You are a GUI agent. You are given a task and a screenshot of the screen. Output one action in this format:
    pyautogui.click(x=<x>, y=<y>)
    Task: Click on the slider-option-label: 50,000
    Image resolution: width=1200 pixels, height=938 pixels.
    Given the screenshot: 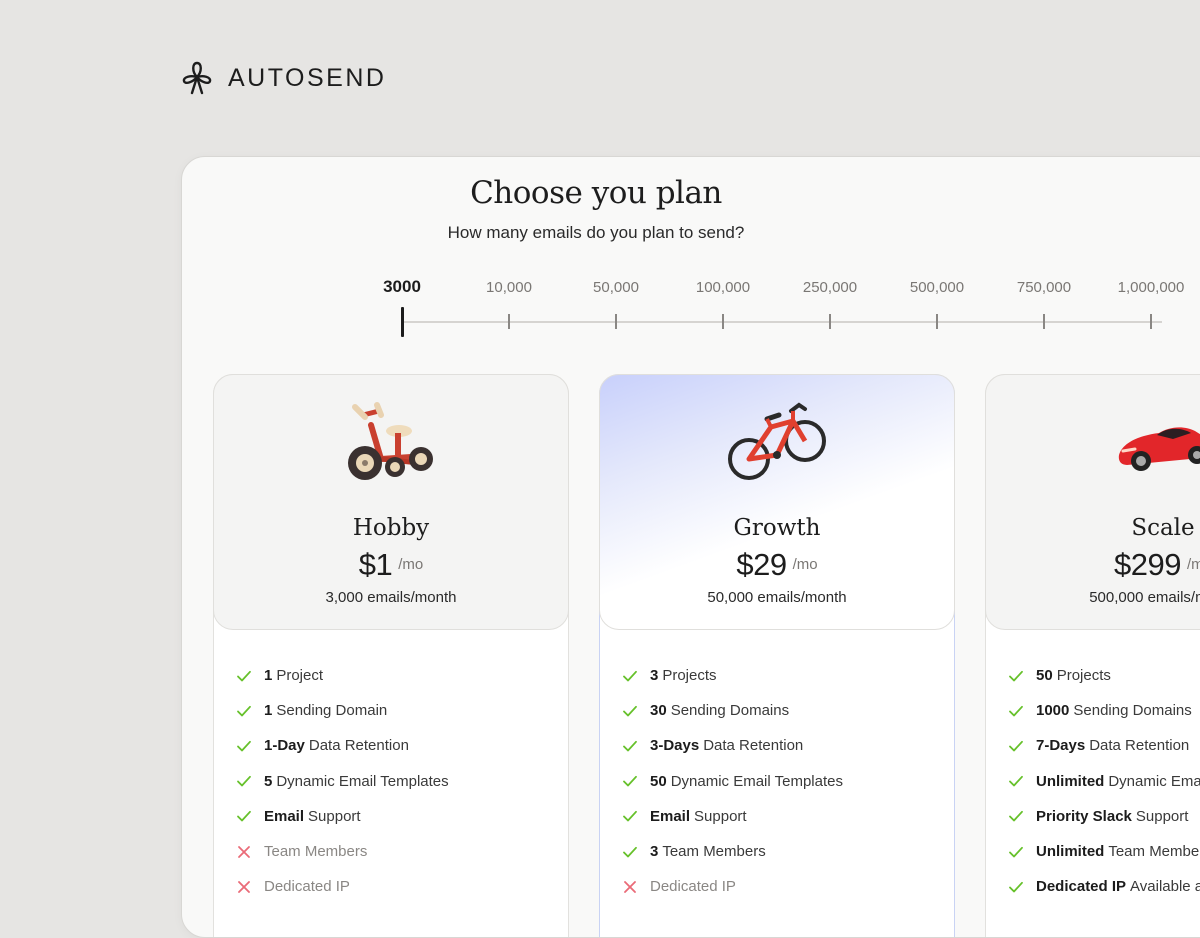 What is the action you would take?
    pyautogui.click(x=616, y=287)
    